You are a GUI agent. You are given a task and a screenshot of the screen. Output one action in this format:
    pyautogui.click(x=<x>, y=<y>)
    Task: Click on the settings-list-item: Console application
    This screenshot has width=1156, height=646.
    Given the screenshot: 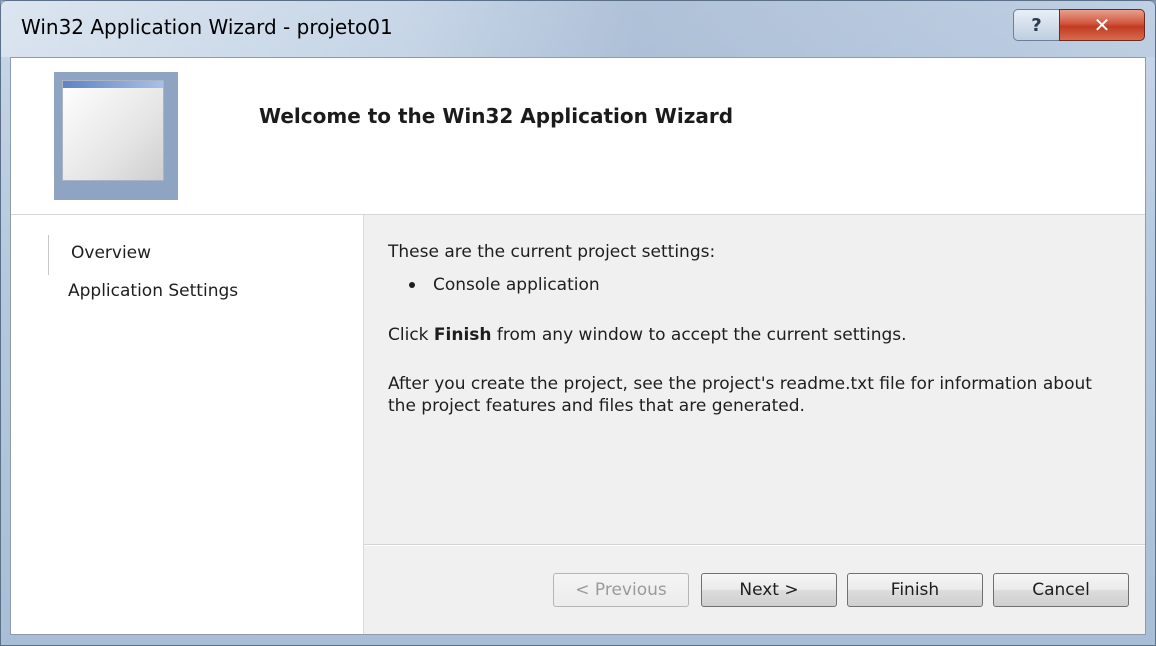 What is the action you would take?
    pyautogui.click(x=504, y=285)
    